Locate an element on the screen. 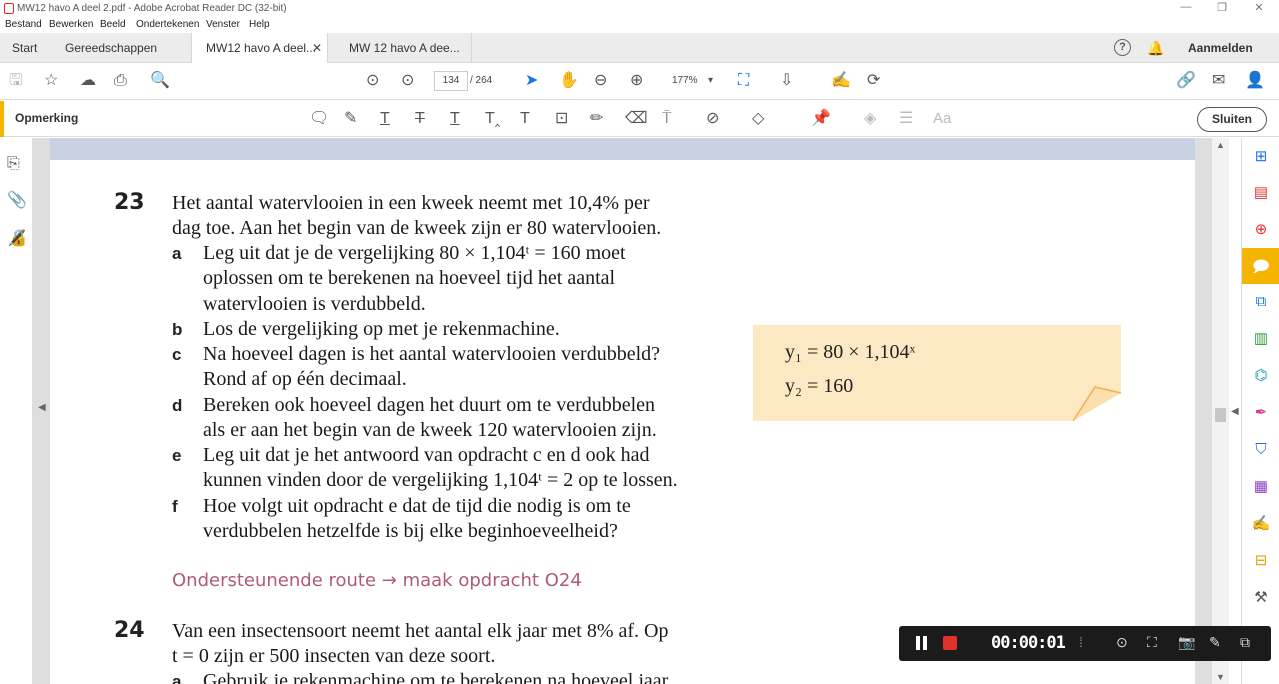 The height and width of the screenshot is (684, 1279). menu-help: Help is located at coordinates (259, 24).